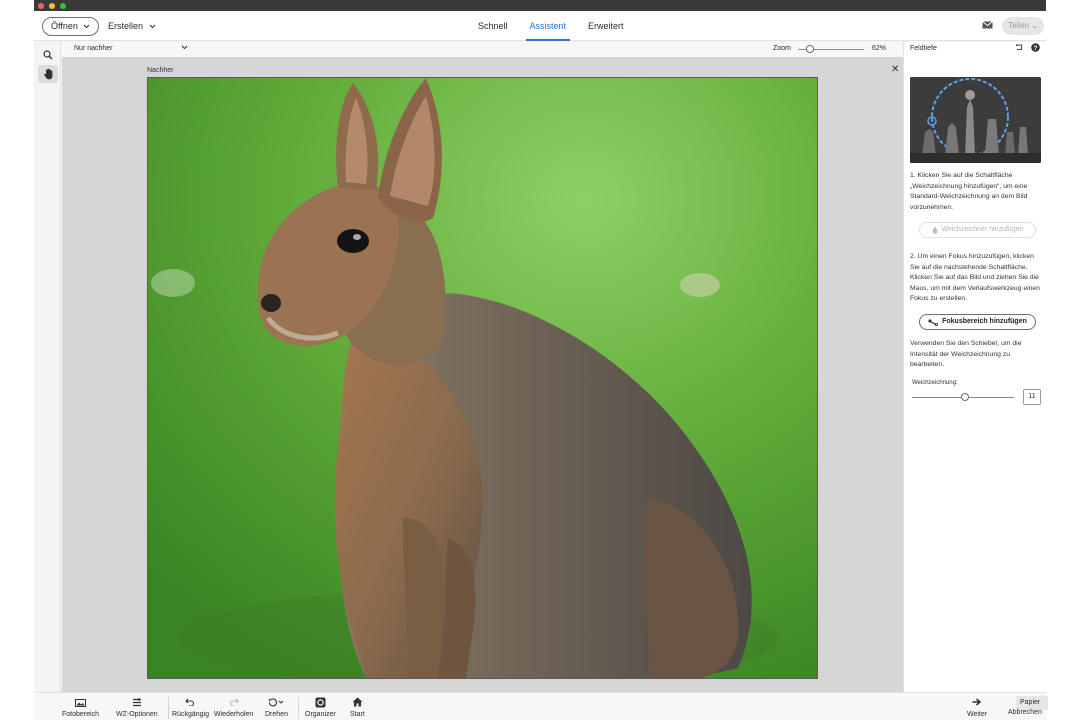  What do you see at coordinates (190, 707) in the screenshot?
I see `undo-button: Rückgängig` at bounding box center [190, 707].